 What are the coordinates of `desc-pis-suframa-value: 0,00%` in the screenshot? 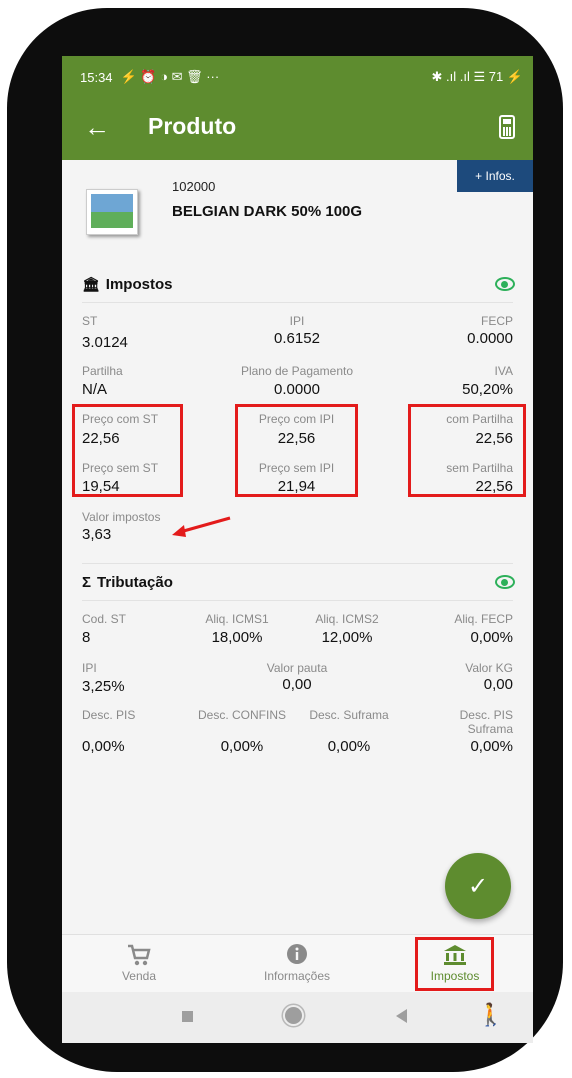 It's located at (491, 746).